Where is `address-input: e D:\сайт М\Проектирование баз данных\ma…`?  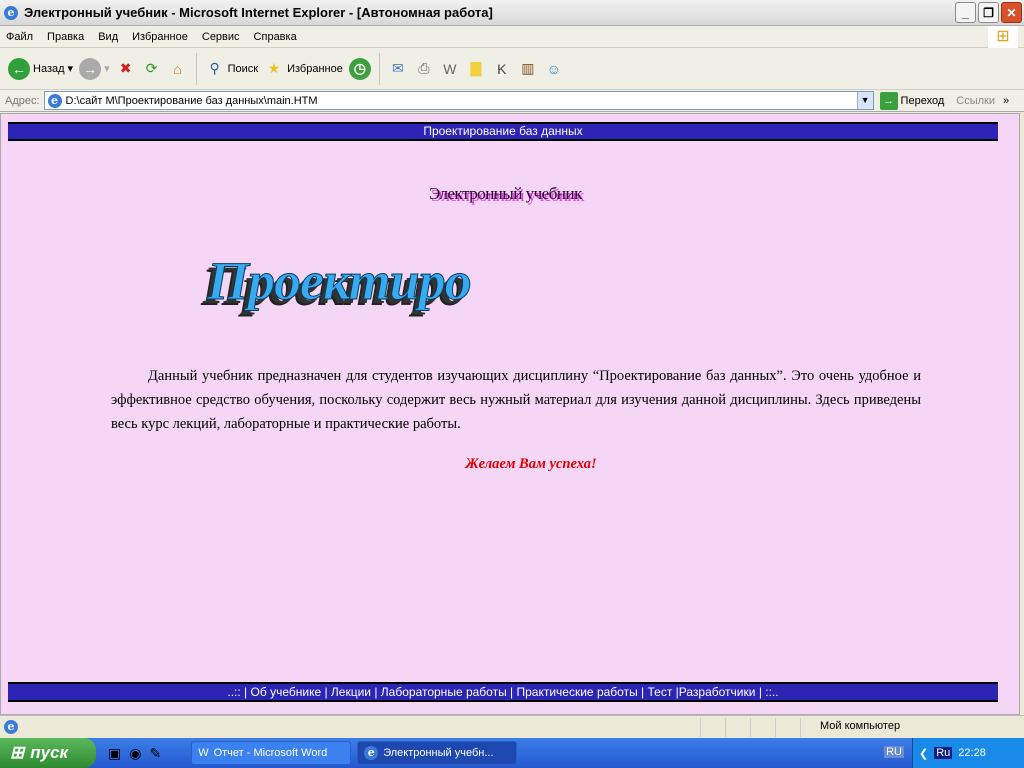
address-input: e D:\сайт М\Проектирование баз данных\ma… is located at coordinates (458, 100).